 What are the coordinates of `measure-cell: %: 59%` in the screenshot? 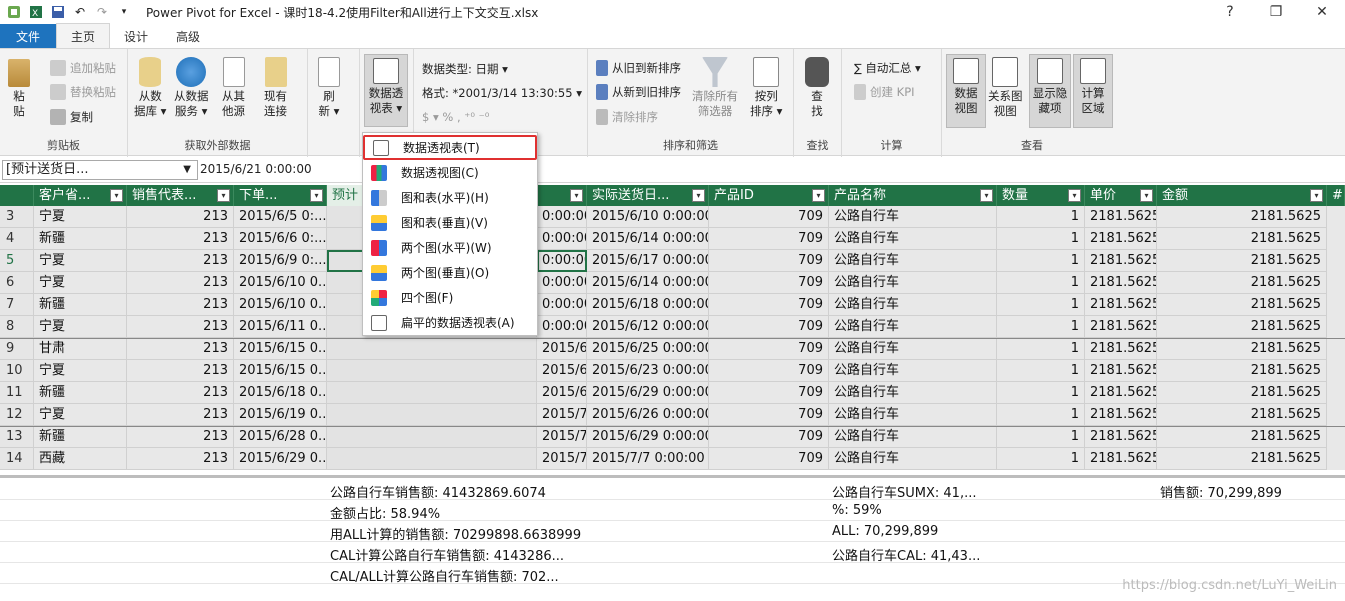 It's located at (857, 510).